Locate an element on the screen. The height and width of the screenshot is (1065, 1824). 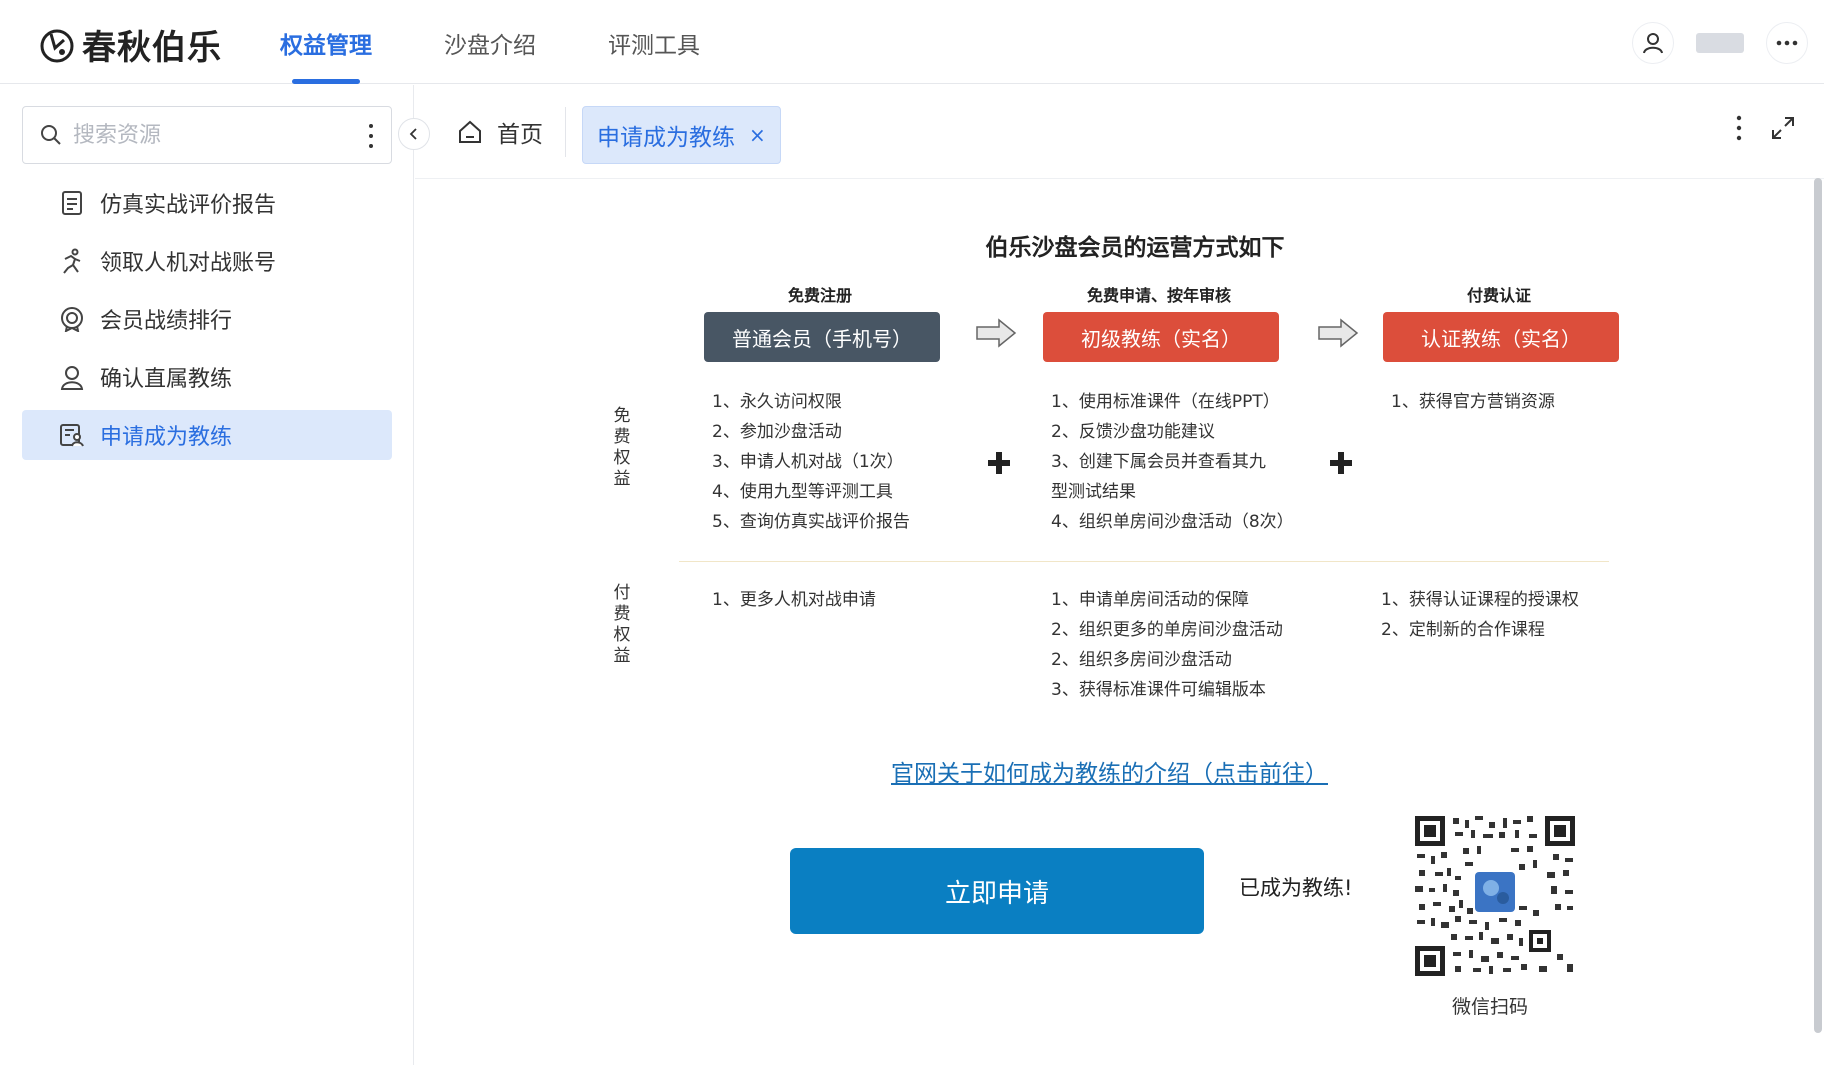
header-actions is located at coordinates (1720, 43).